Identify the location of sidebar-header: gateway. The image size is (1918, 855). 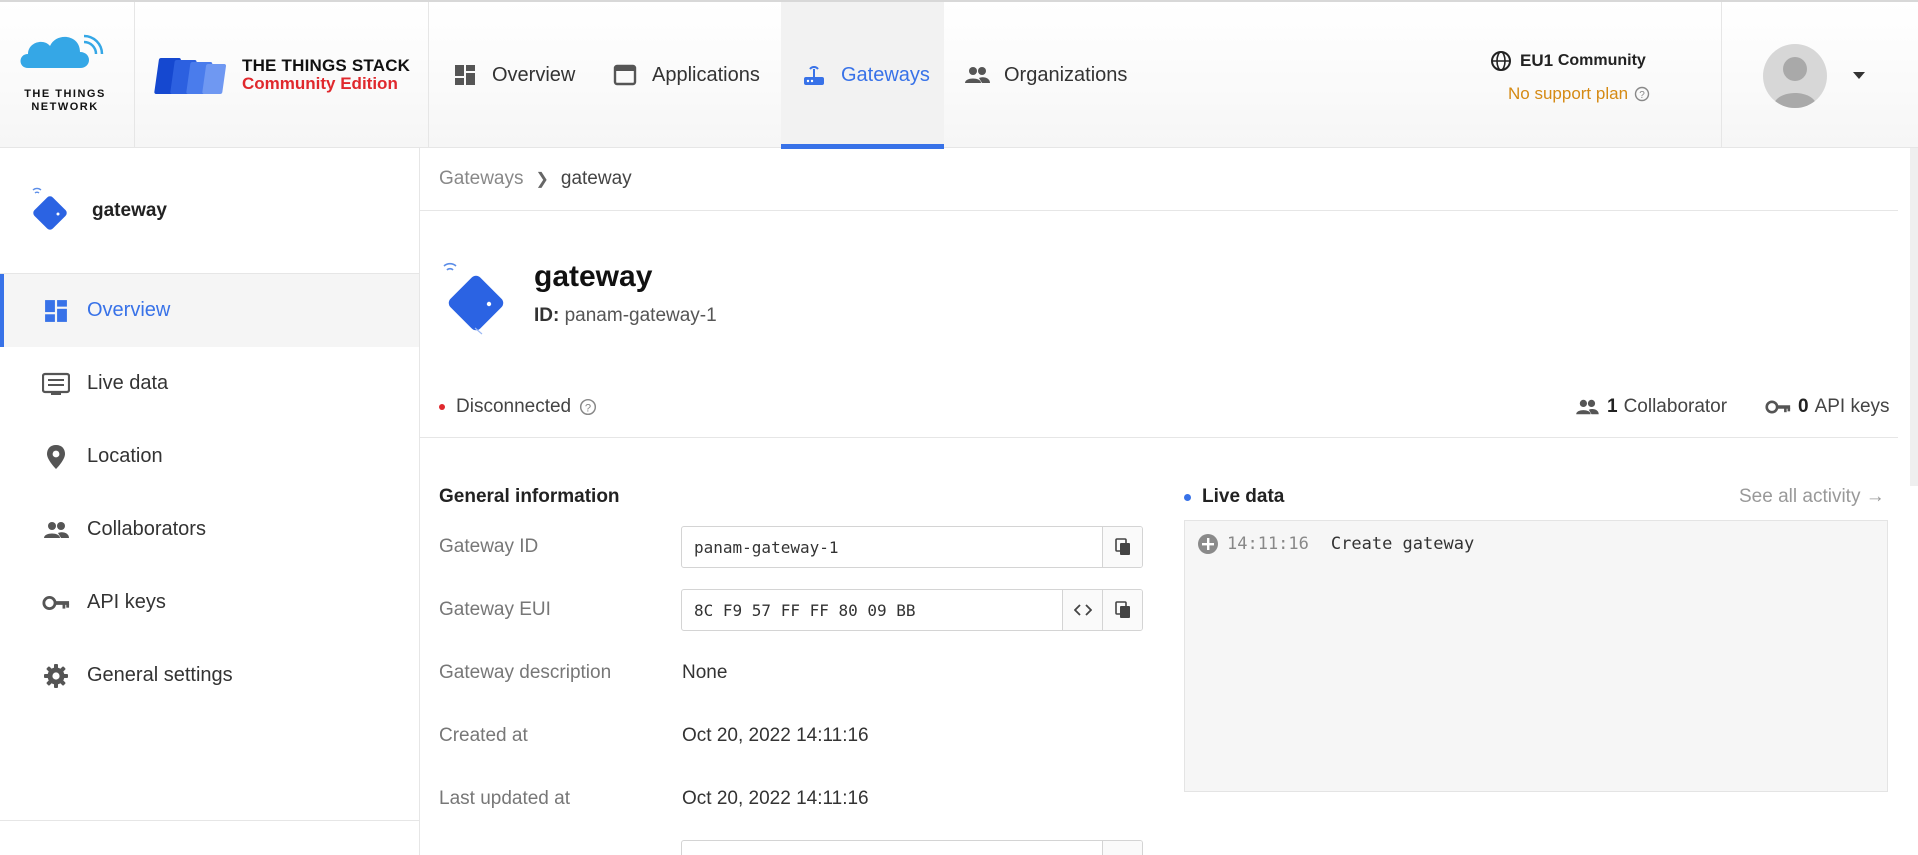
(210, 211).